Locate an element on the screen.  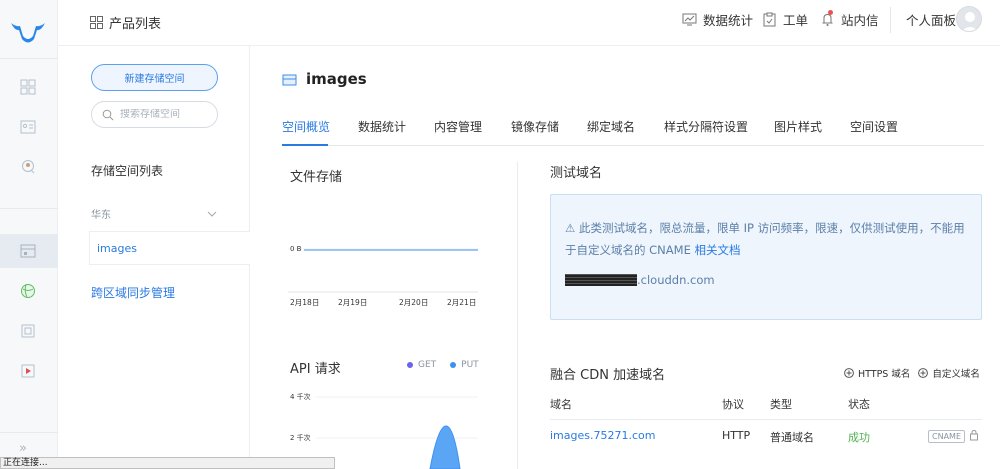
nav-tickets-label: 工单 is located at coordinates (796, 20).